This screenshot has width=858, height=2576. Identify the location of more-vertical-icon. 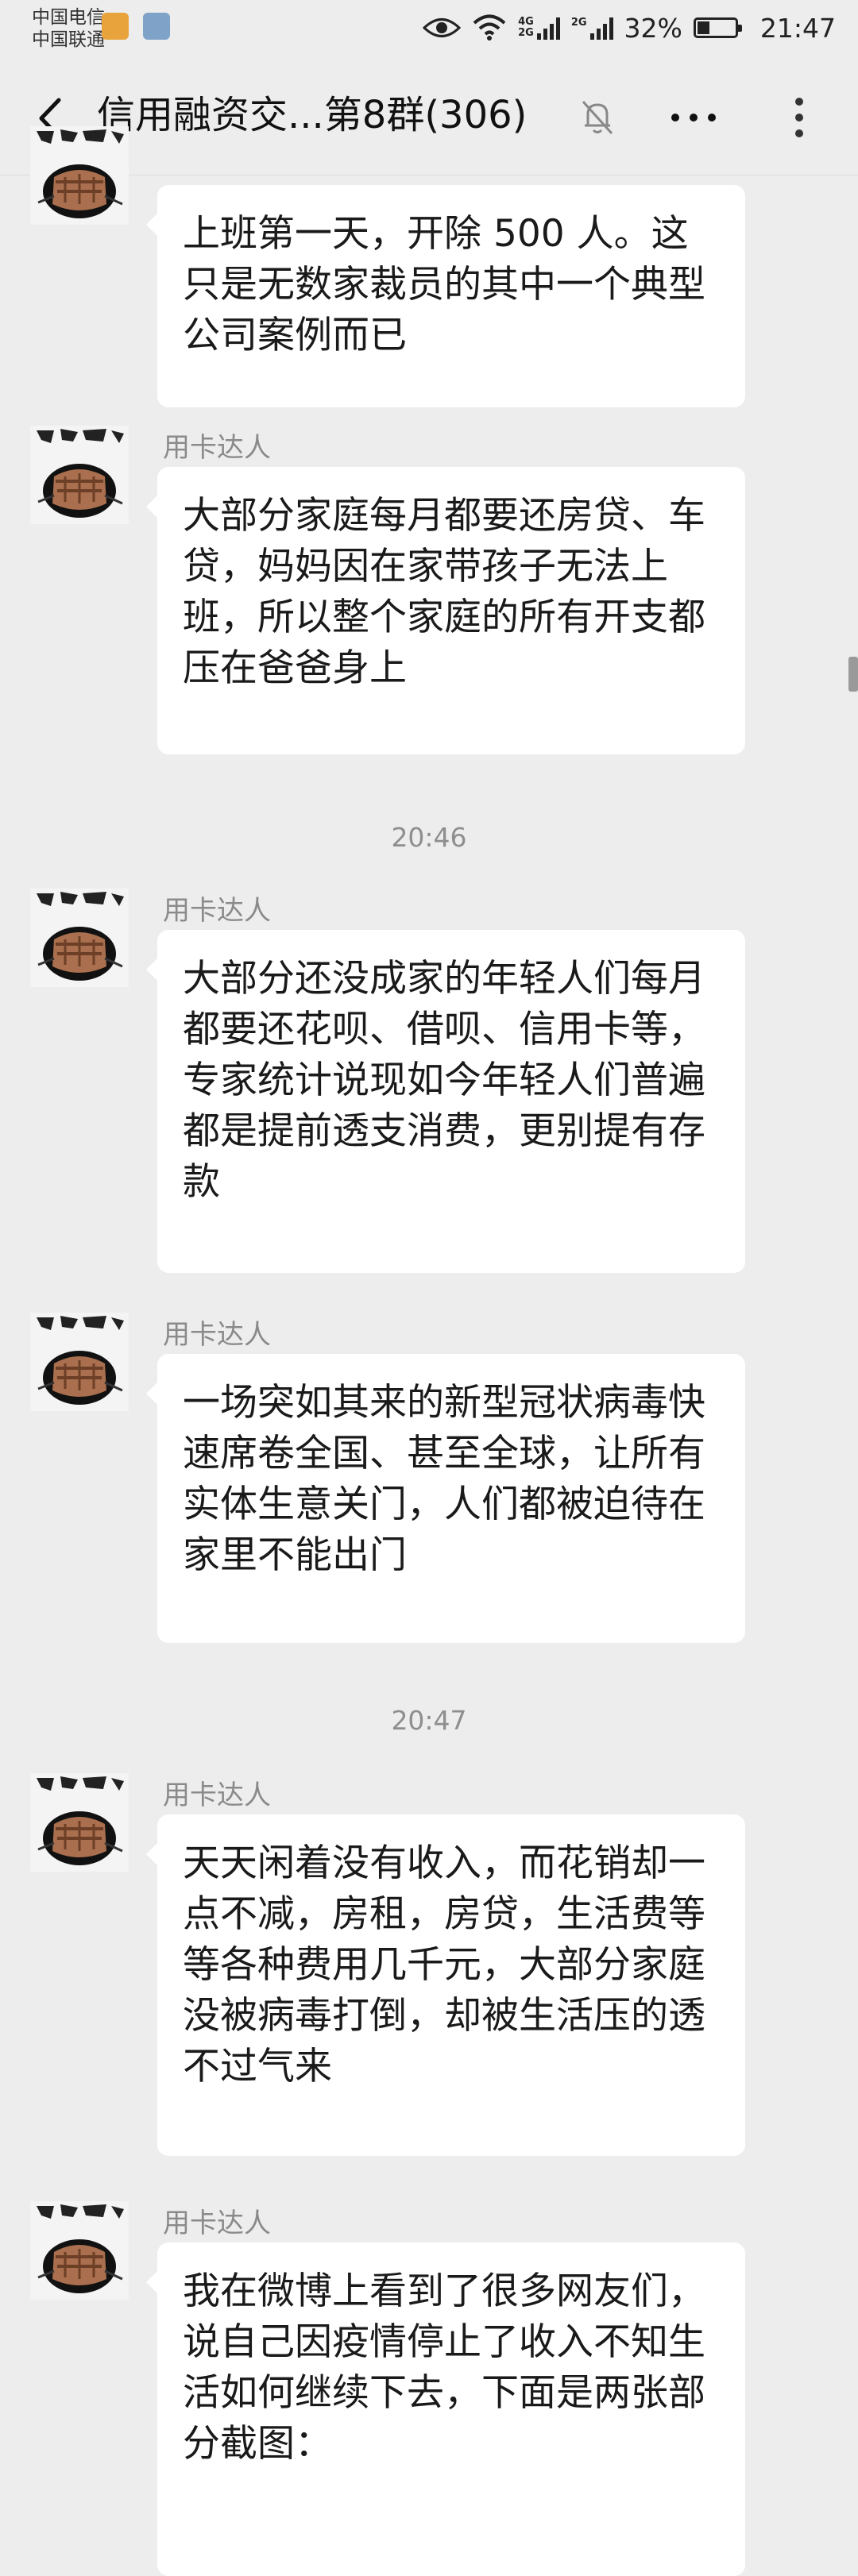
(799, 117).